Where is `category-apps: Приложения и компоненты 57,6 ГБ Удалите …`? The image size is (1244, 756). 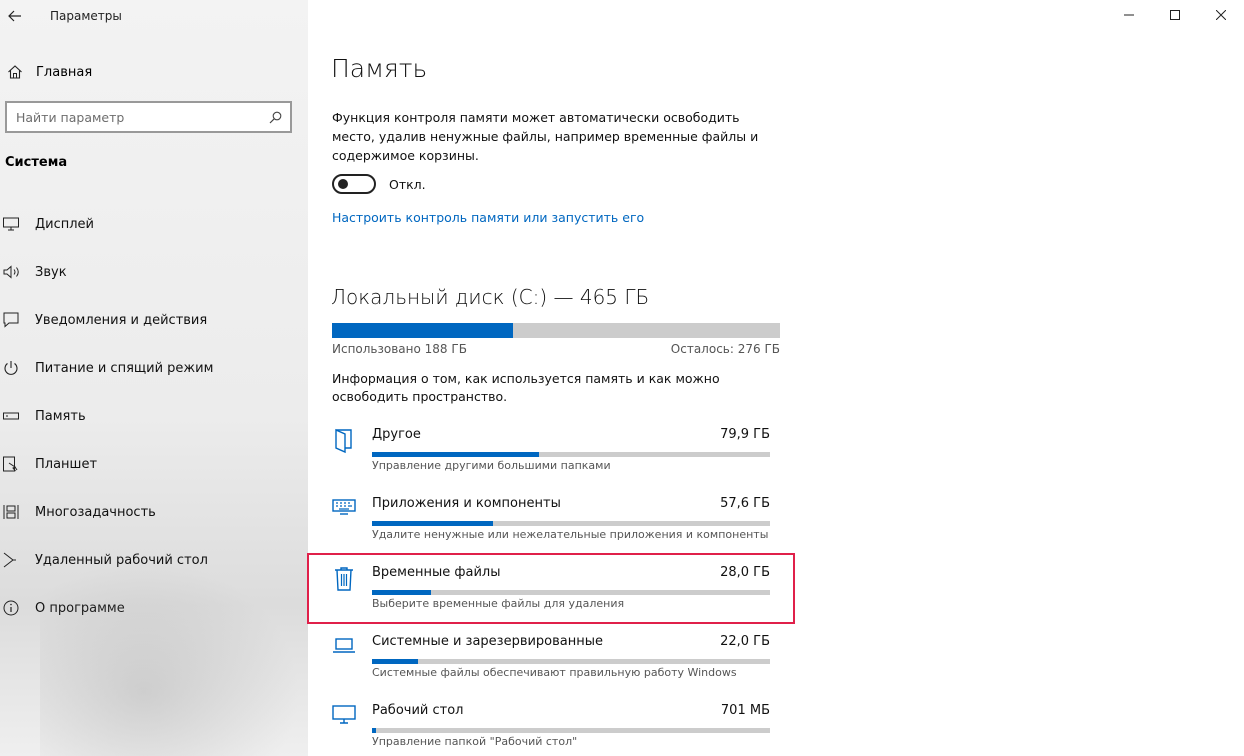 category-apps: Приложения и компоненты 57,6 ГБ Удалите … is located at coordinates (551, 523).